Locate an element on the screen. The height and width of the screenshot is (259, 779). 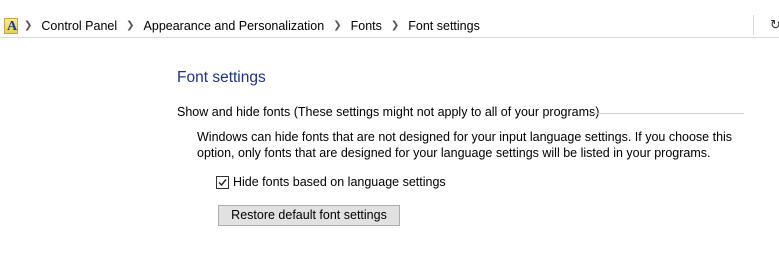
hide-fonts-option: Hide fonts based on language settings is located at coordinates (331, 182).